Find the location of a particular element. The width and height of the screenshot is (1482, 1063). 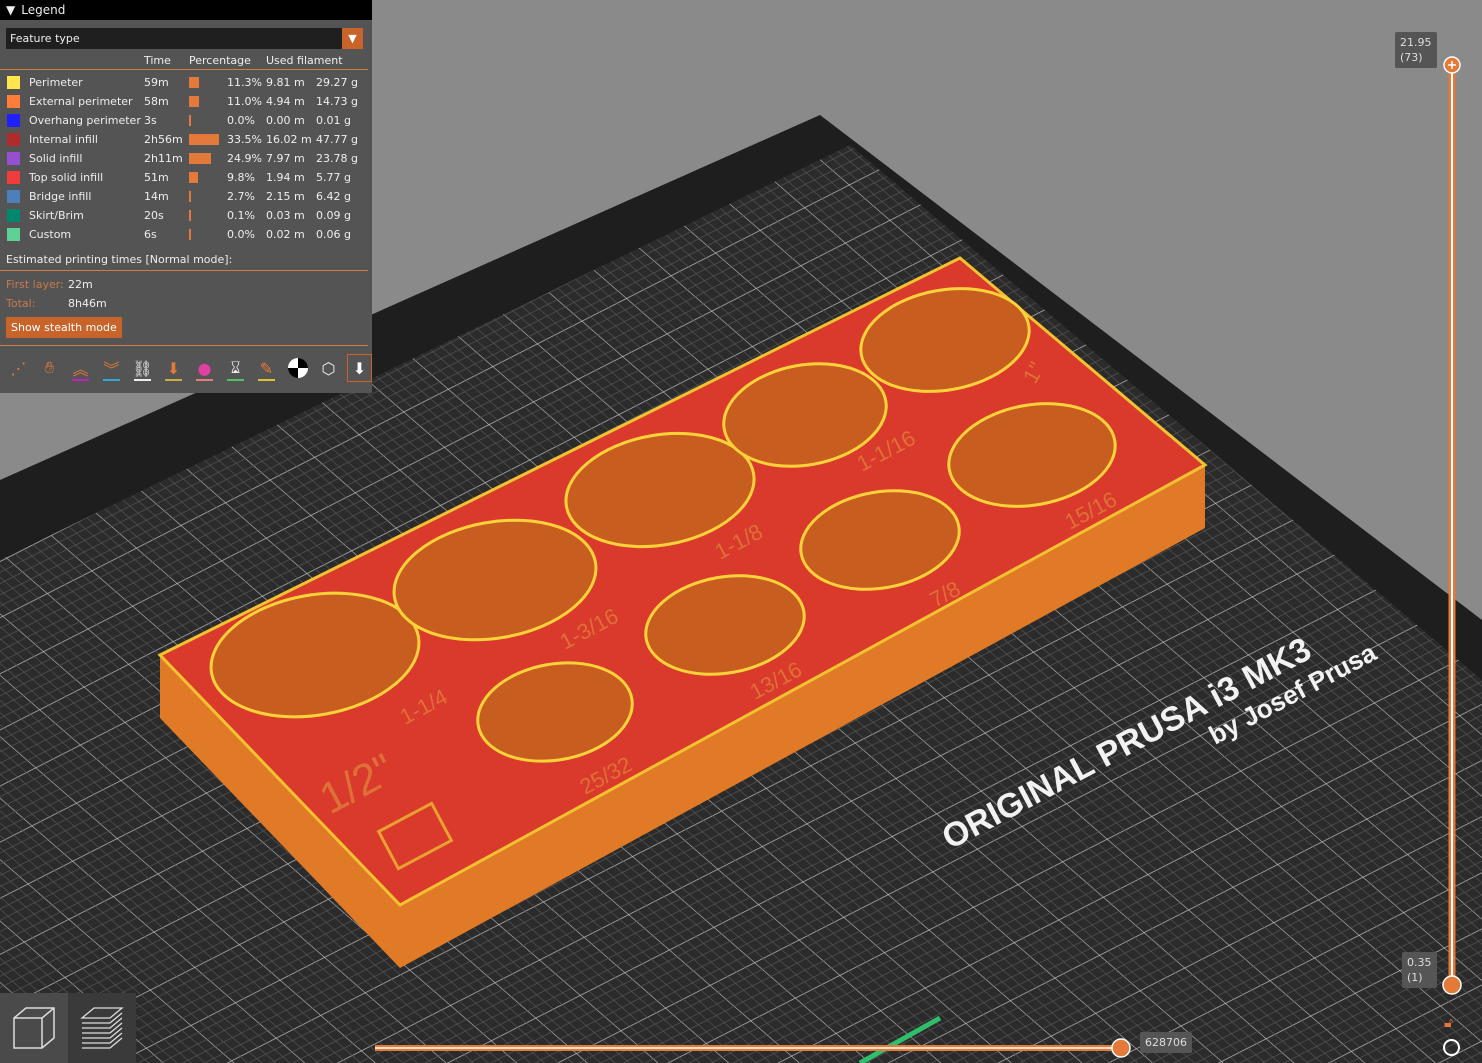

view-type-value: Feature type is located at coordinates (45, 38).